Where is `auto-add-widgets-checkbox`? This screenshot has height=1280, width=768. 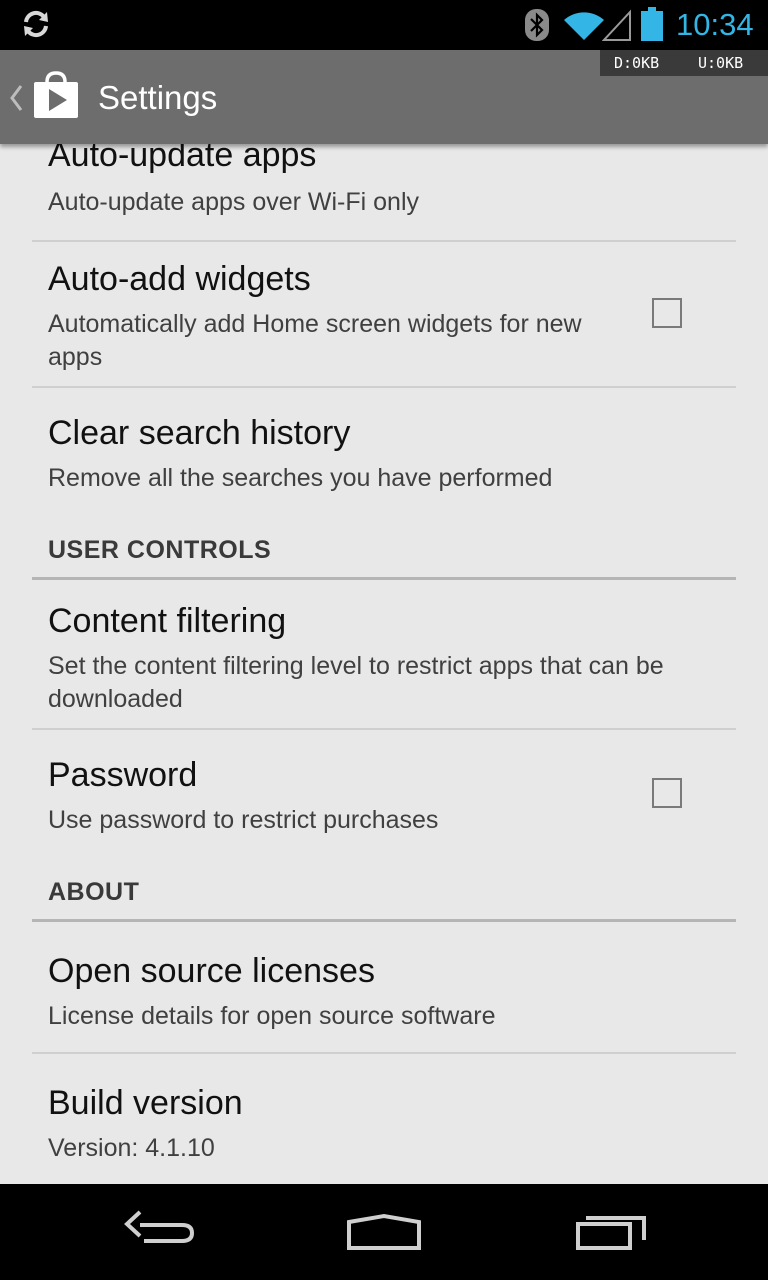
auto-add-widgets-checkbox is located at coordinates (667, 313).